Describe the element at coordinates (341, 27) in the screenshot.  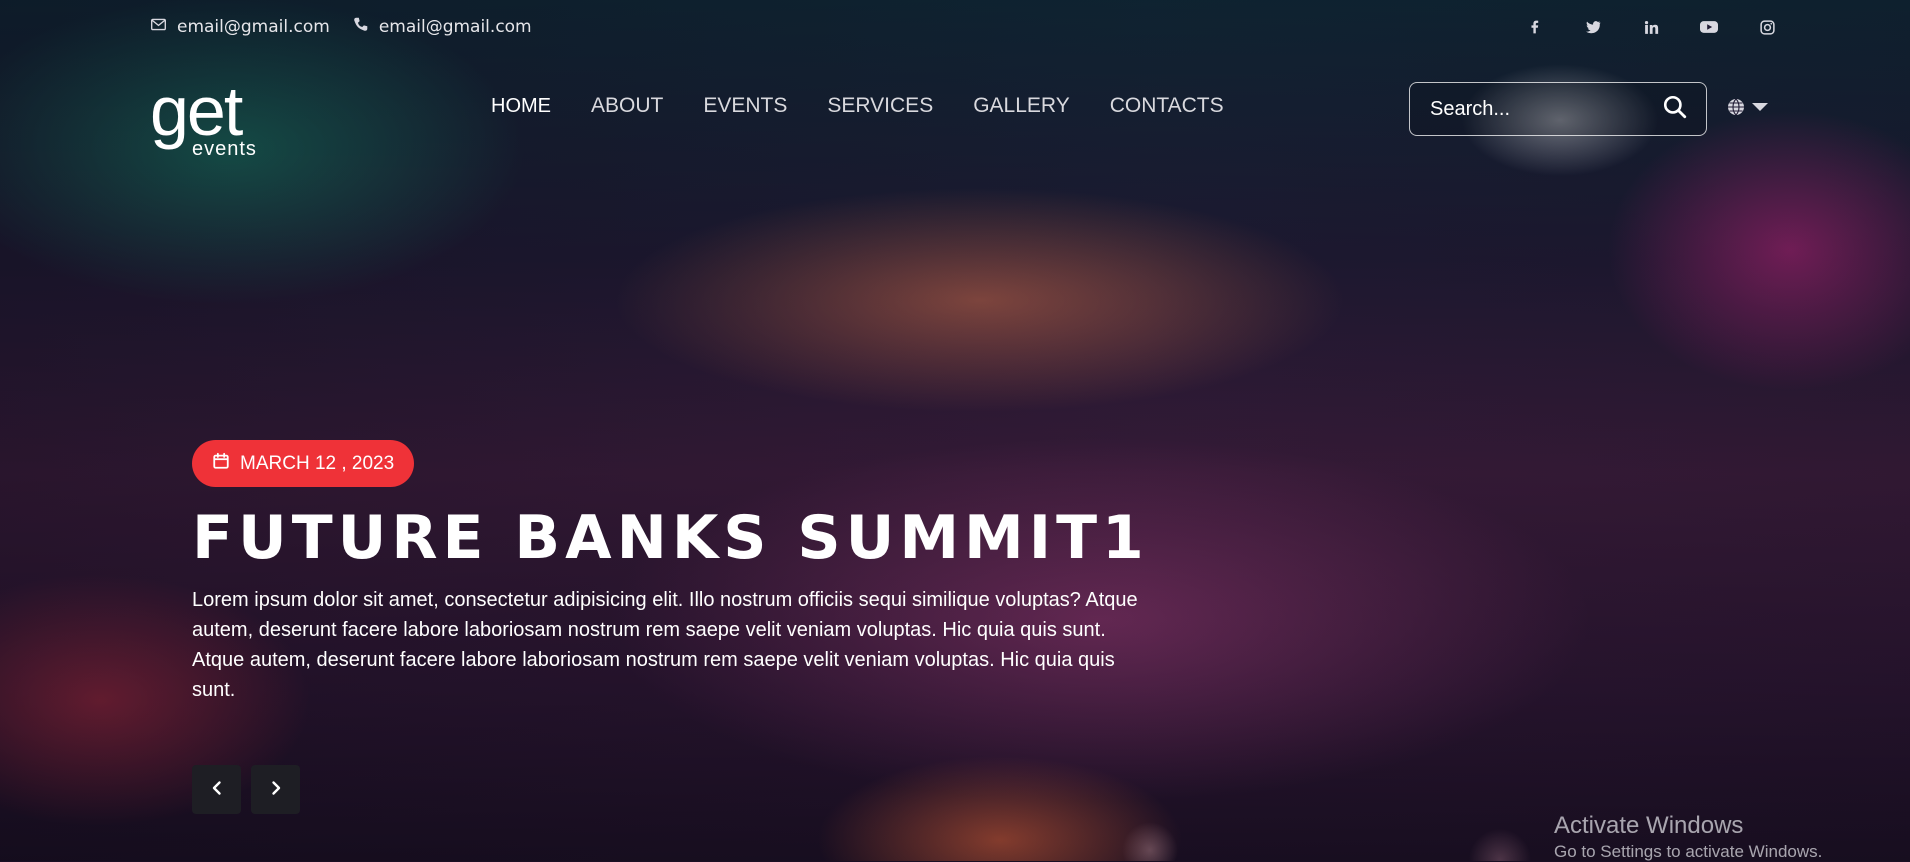
I see `contact-bar: email@gmail.com email@gmail.com` at that location.